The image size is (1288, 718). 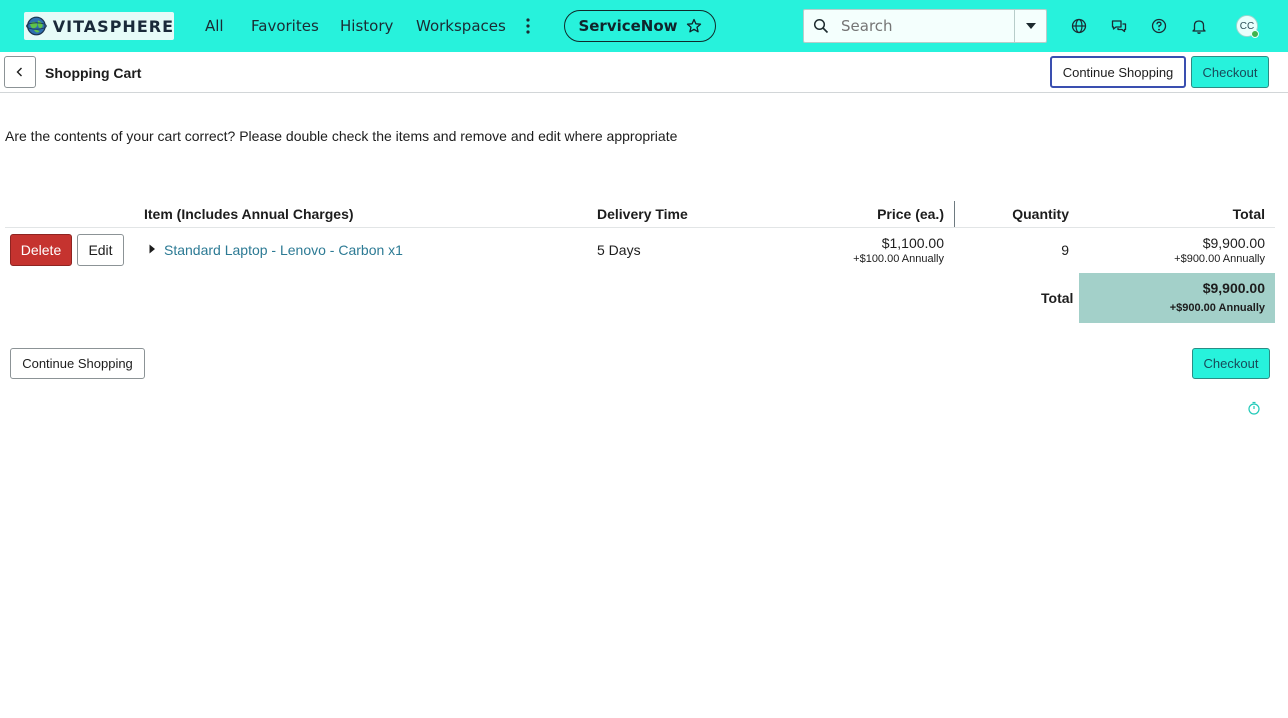 I want to click on grand-total-label: Total, so click(x=1057, y=298).